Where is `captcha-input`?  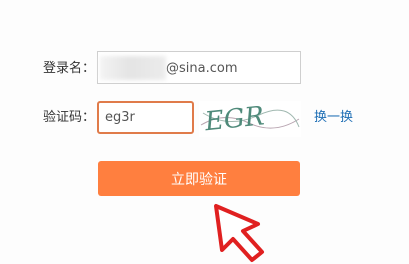 captcha-input is located at coordinates (145, 117).